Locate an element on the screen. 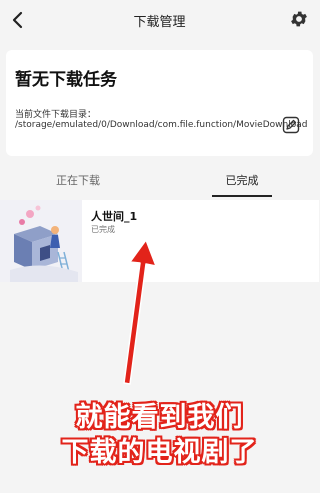 This screenshot has width=320, height=493. caption-line-2: 下载的电视剧了 is located at coordinates (159, 452).